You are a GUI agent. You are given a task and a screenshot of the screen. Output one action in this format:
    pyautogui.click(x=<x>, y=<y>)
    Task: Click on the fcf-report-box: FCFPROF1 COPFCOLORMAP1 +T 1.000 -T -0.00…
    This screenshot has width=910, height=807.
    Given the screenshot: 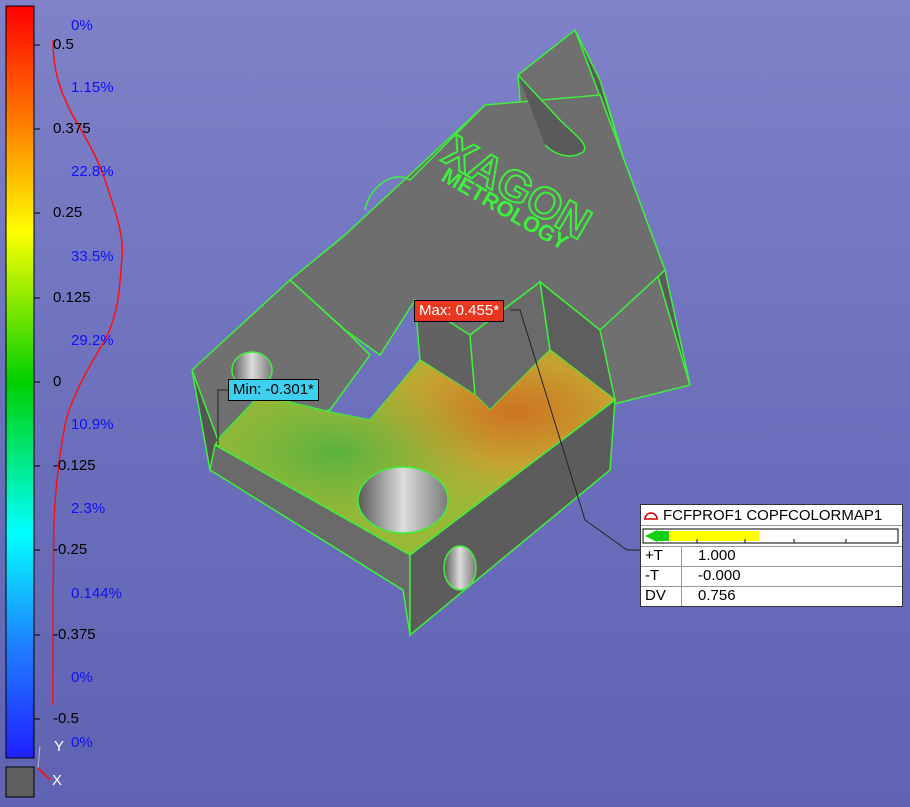 What is the action you would take?
    pyautogui.click(x=771, y=555)
    